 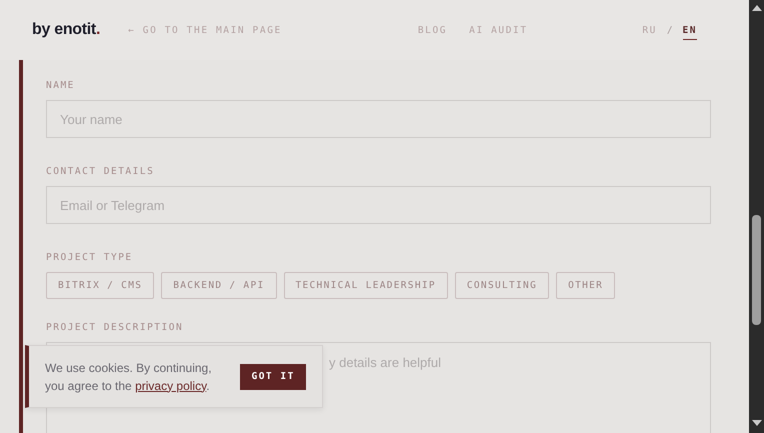 What do you see at coordinates (433, 30) in the screenshot?
I see `nav-link: BLOG` at bounding box center [433, 30].